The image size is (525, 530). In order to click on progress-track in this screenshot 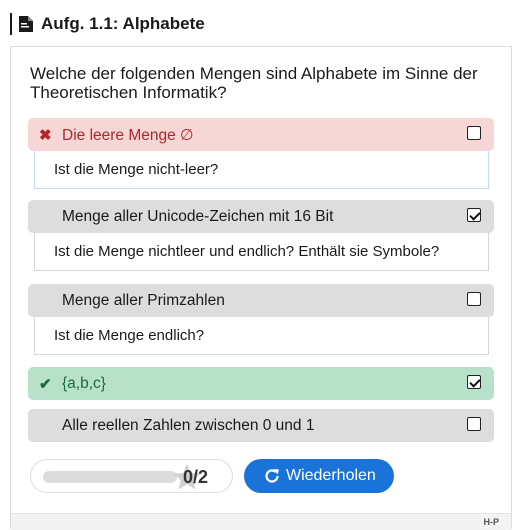, I will do `click(110, 477)`.